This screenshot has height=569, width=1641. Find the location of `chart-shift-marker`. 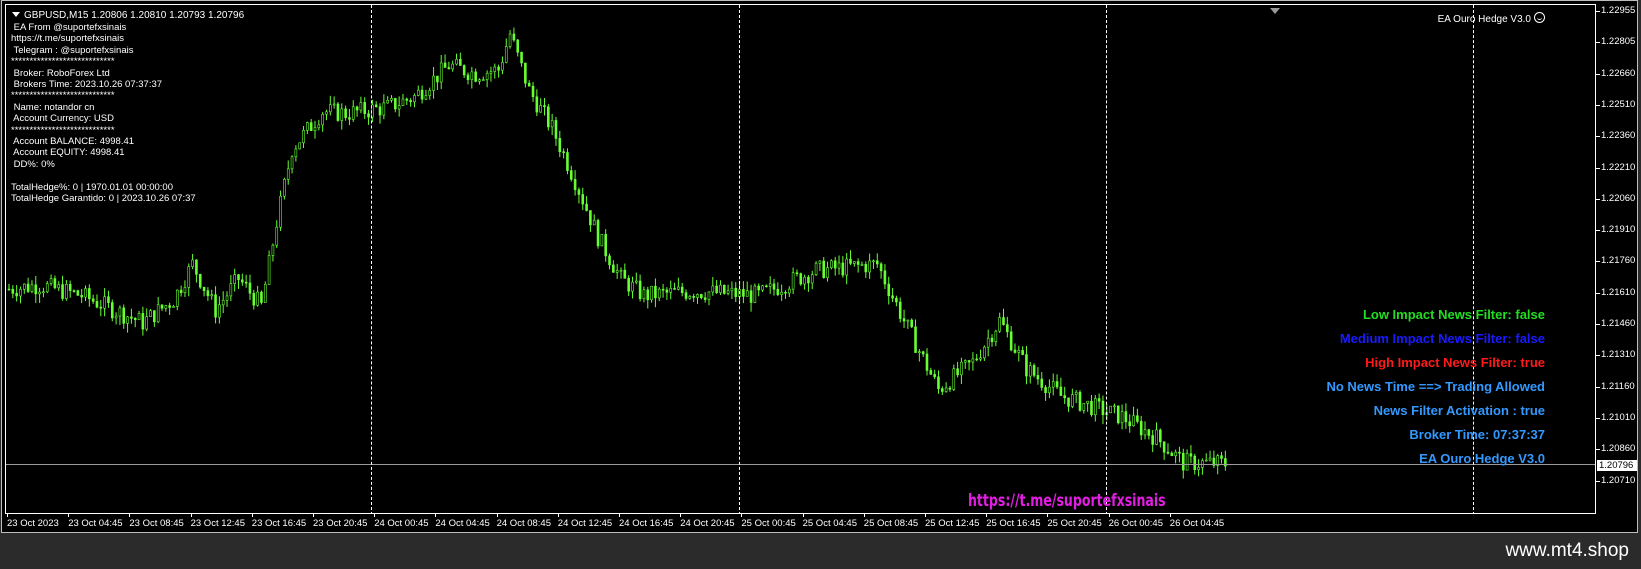

chart-shift-marker is located at coordinates (1275, 11).